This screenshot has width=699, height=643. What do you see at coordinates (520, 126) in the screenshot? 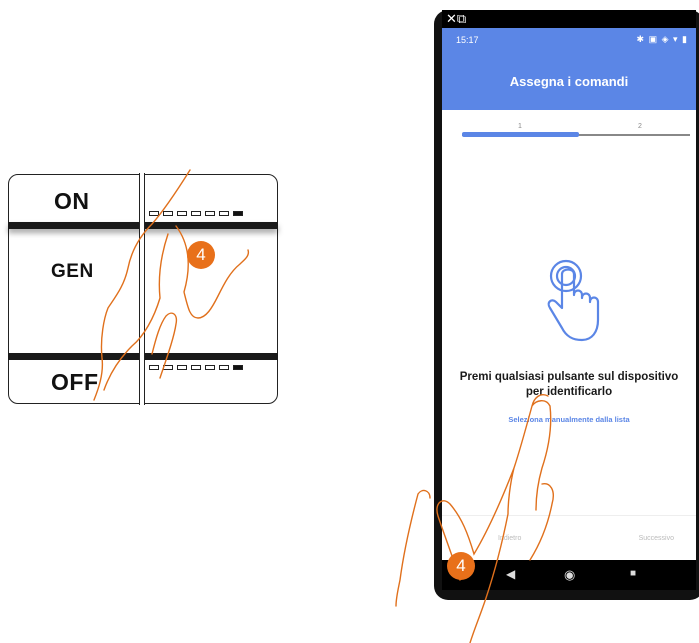
I see `step-1-label: 1` at bounding box center [520, 126].